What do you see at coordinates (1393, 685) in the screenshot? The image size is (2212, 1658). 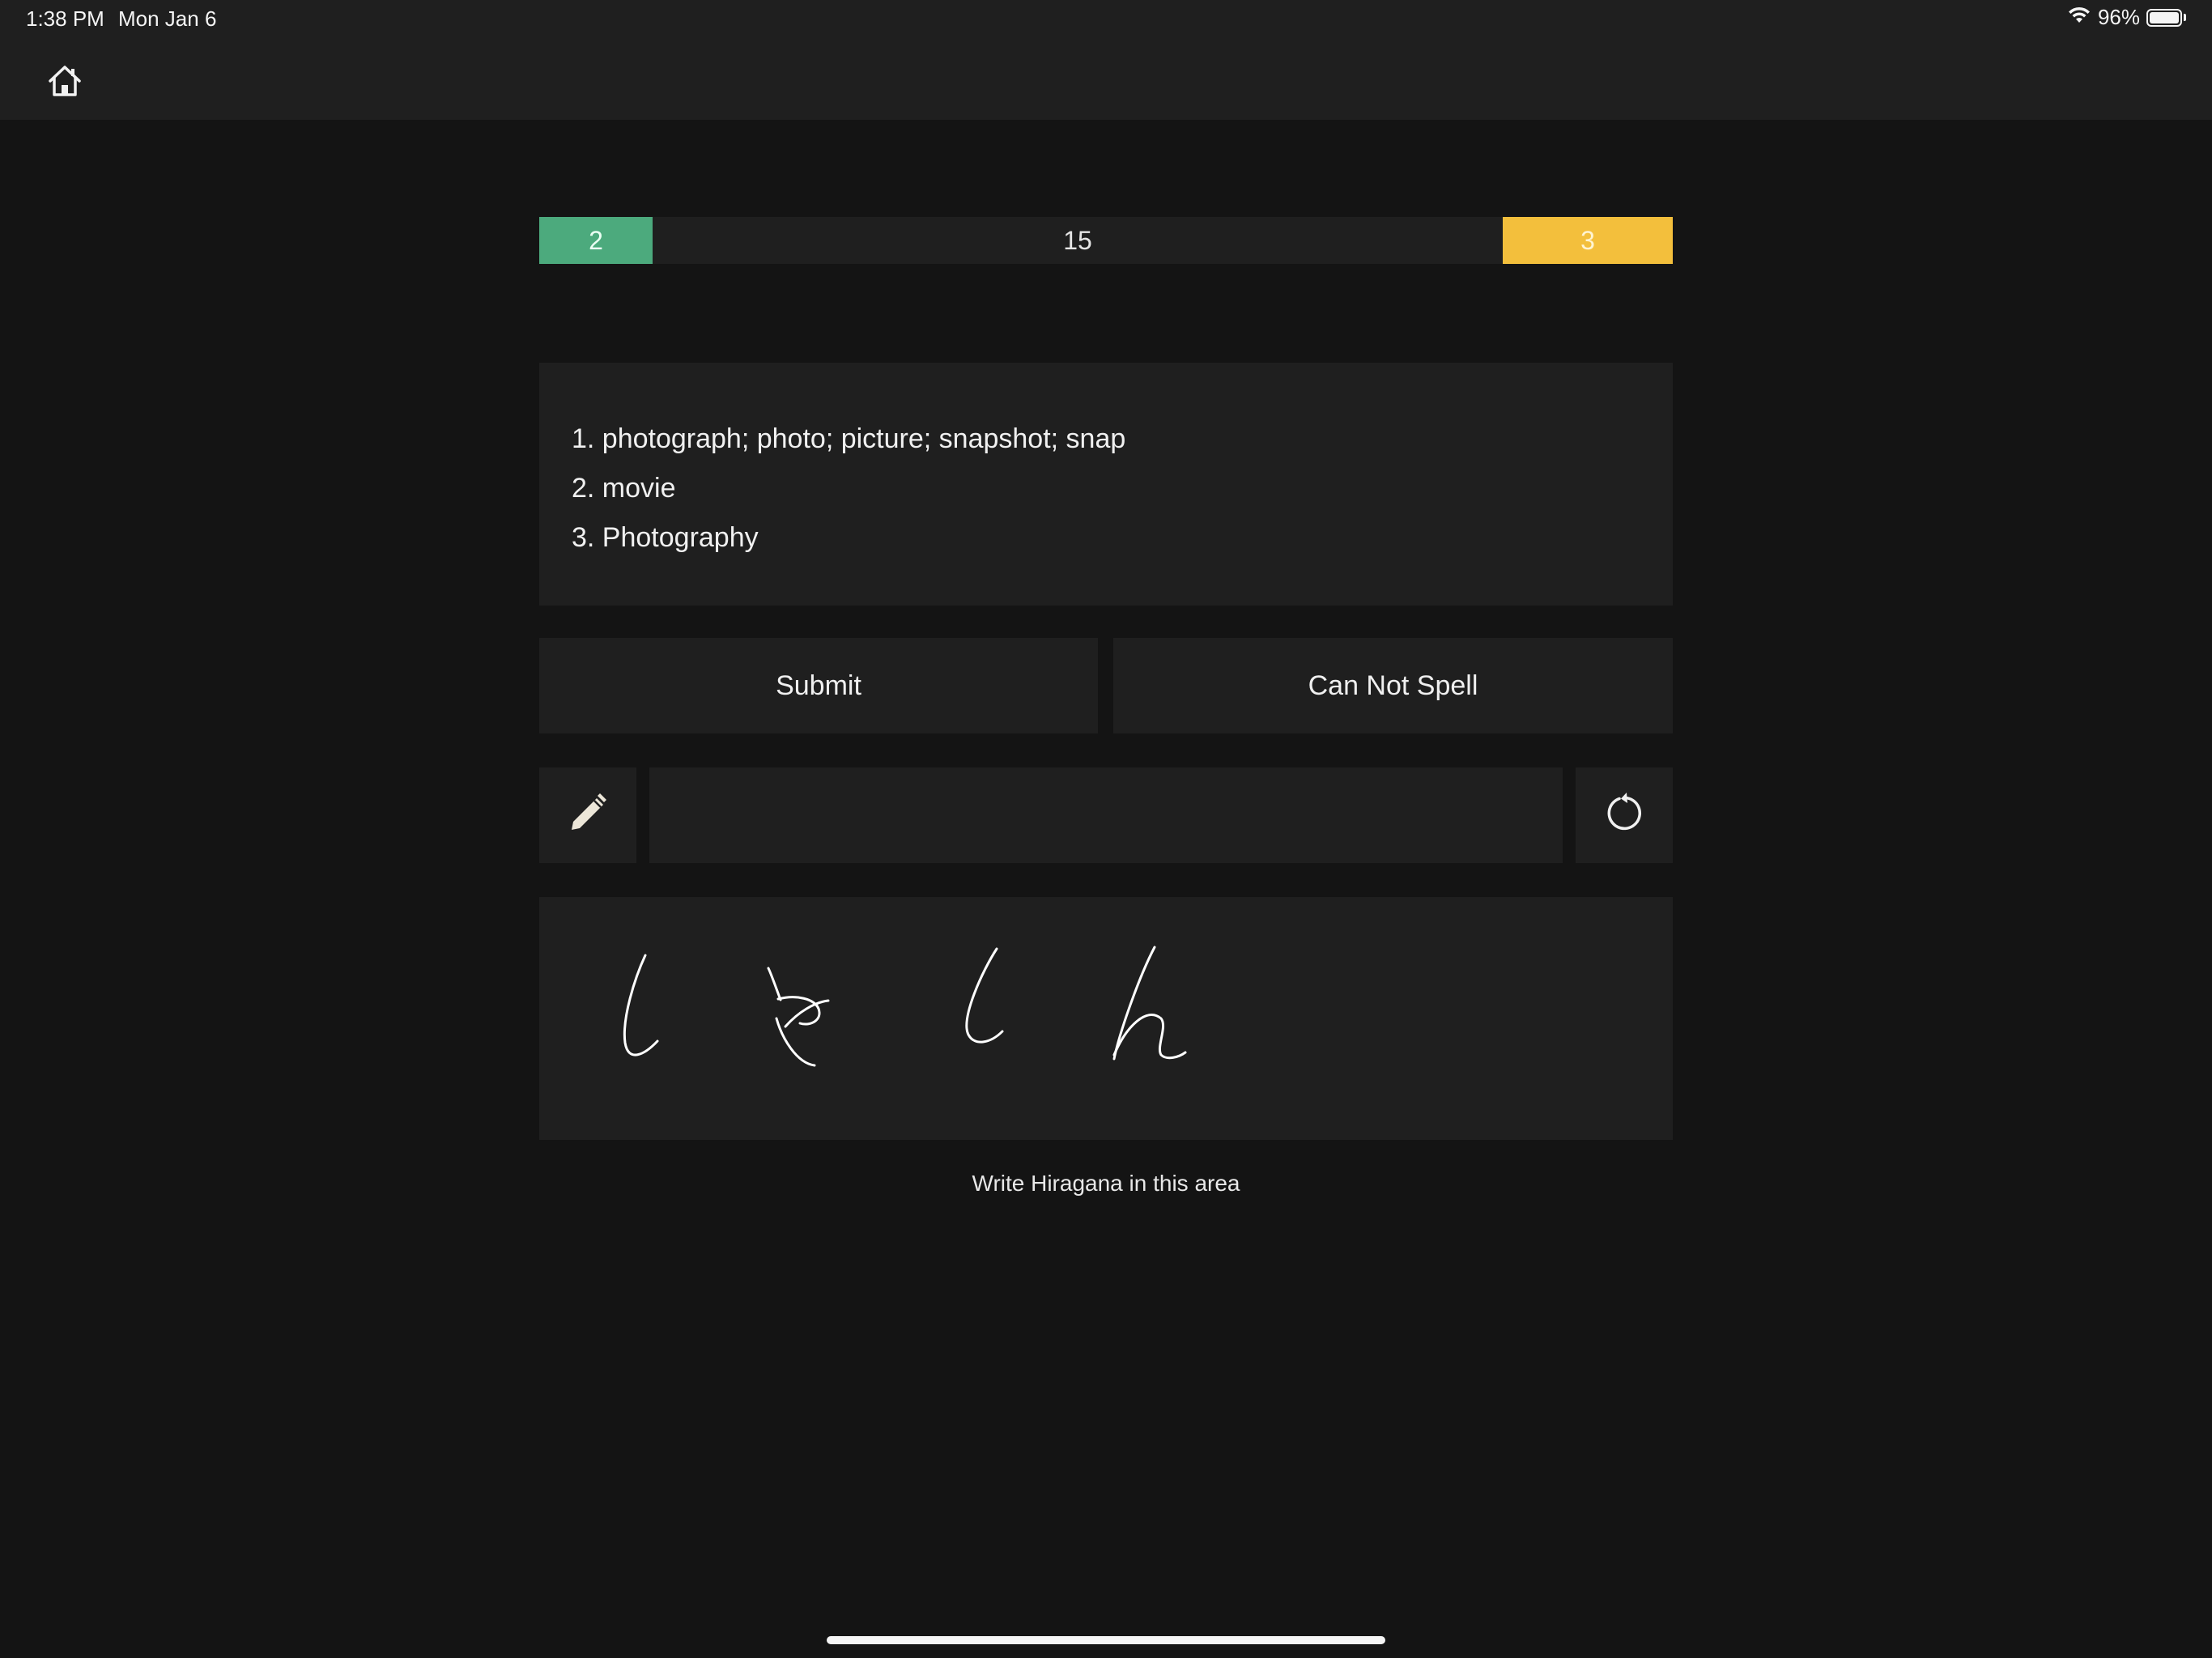 I see `cant-spell-button: Can Not Spell` at bounding box center [1393, 685].